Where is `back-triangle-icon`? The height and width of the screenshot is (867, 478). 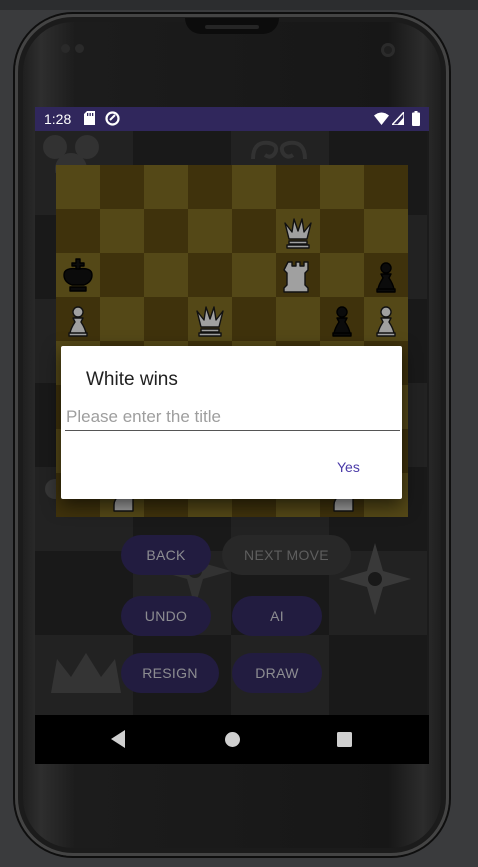 back-triangle-icon is located at coordinates (118, 739).